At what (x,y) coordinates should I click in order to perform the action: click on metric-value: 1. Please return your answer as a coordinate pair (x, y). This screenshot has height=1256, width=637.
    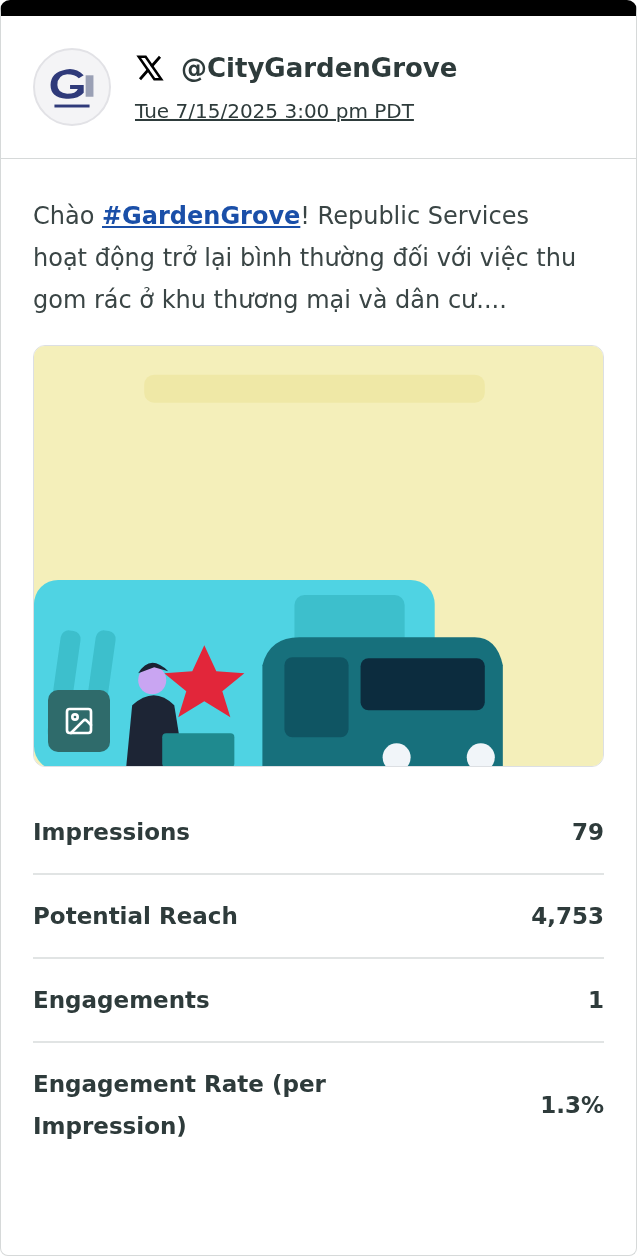
    Looking at the image, I should click on (596, 1000).